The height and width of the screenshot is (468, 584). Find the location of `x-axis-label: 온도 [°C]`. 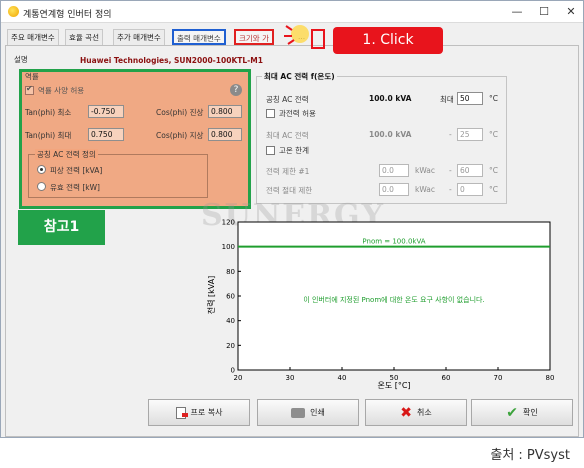

x-axis-label: 온도 [°C] is located at coordinates (393, 385).